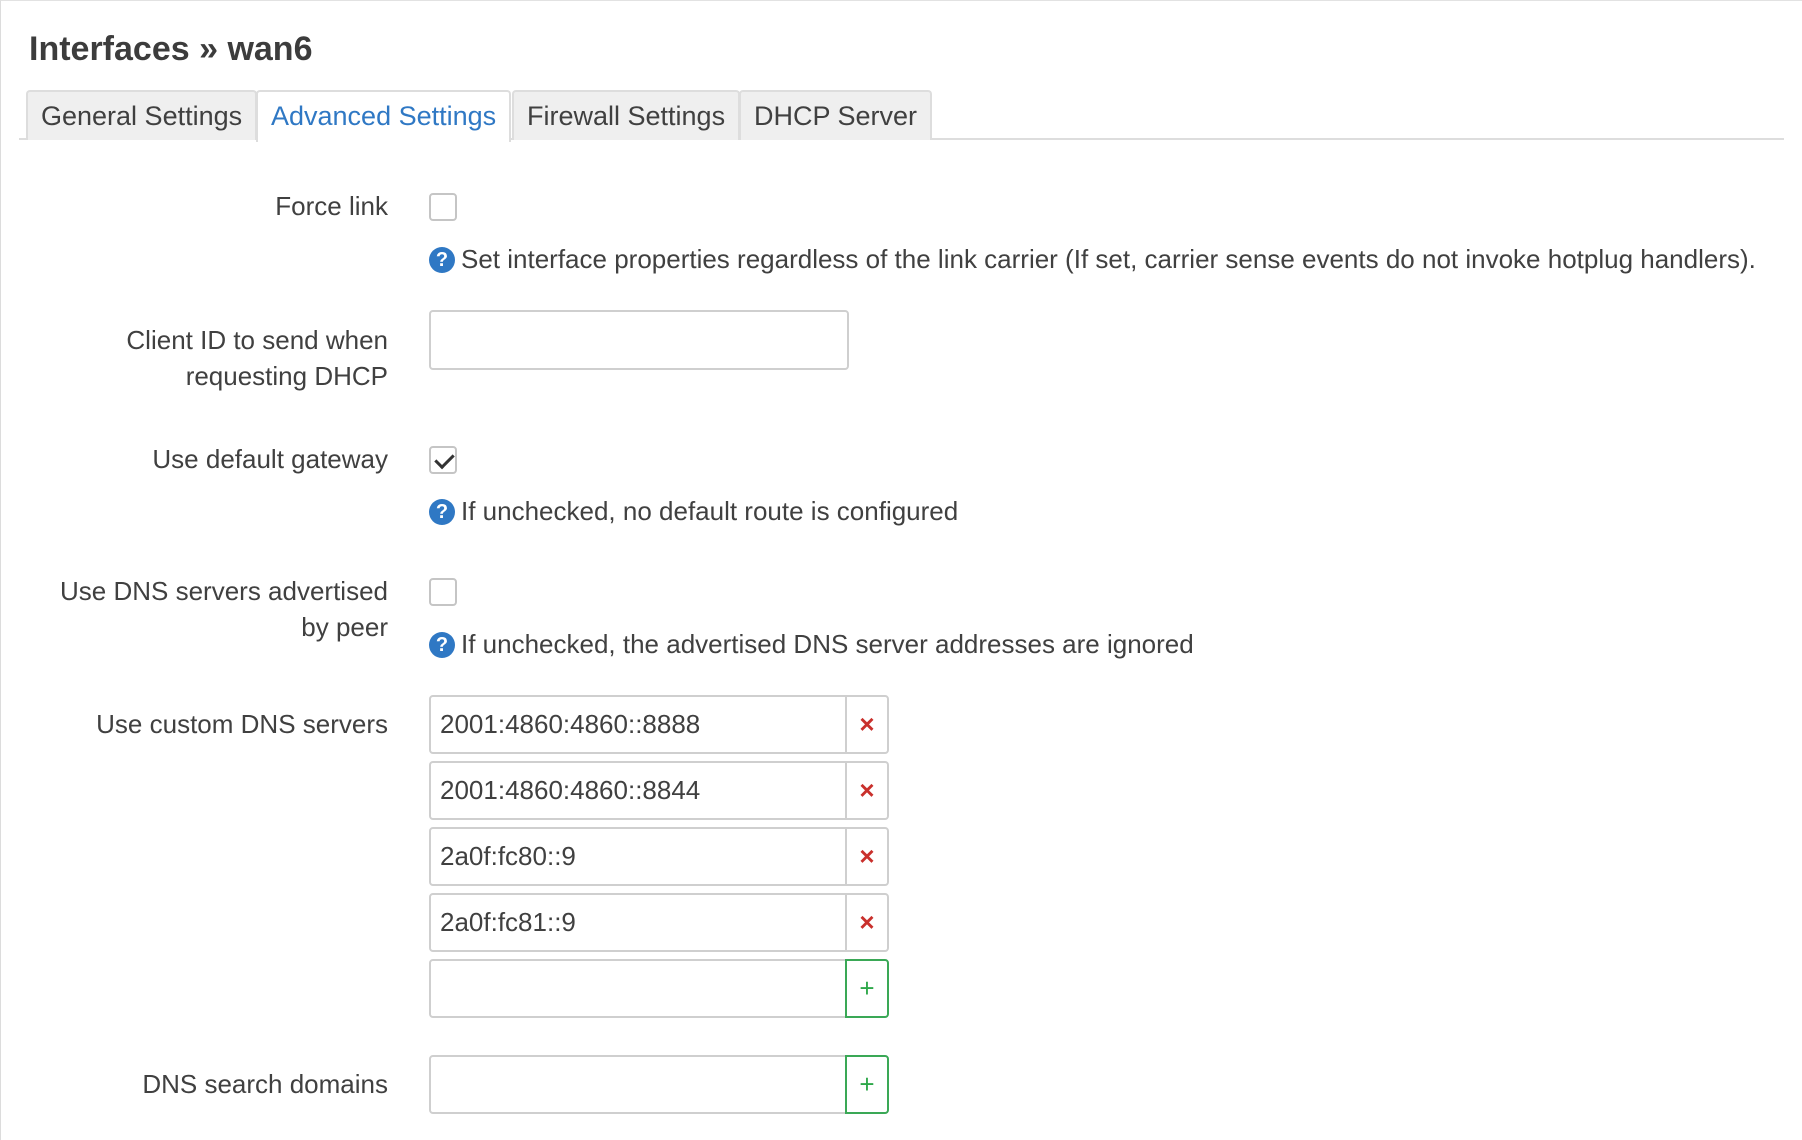  Describe the element at coordinates (626, 115) in the screenshot. I see `tab-firewall-settings: Firewall Settings` at that location.